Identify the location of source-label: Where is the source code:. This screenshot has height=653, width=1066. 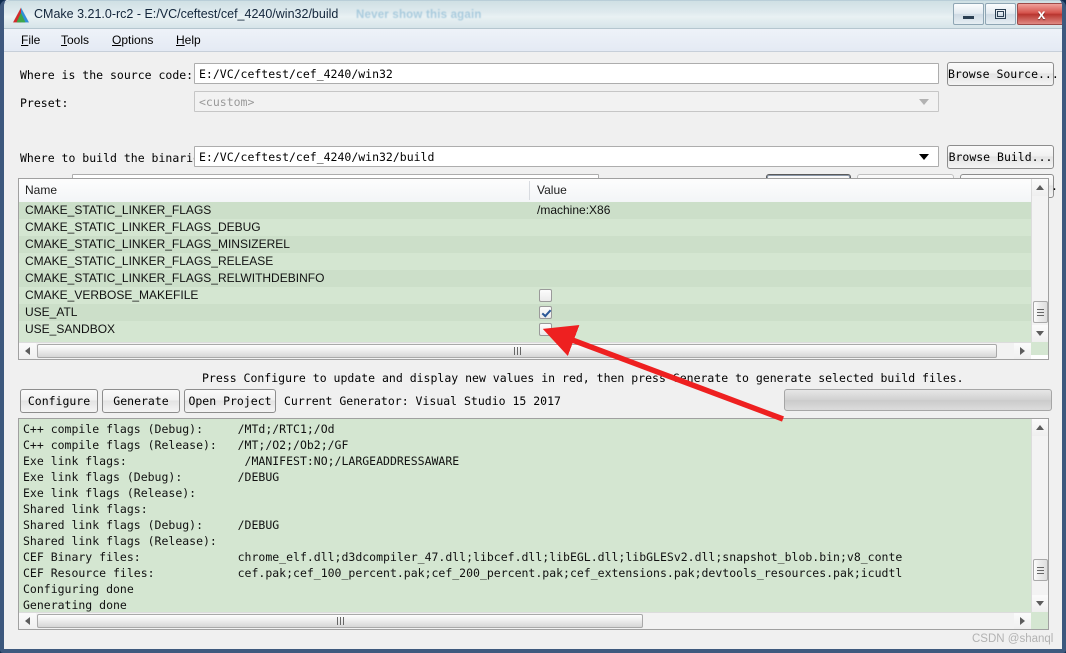
(107, 75).